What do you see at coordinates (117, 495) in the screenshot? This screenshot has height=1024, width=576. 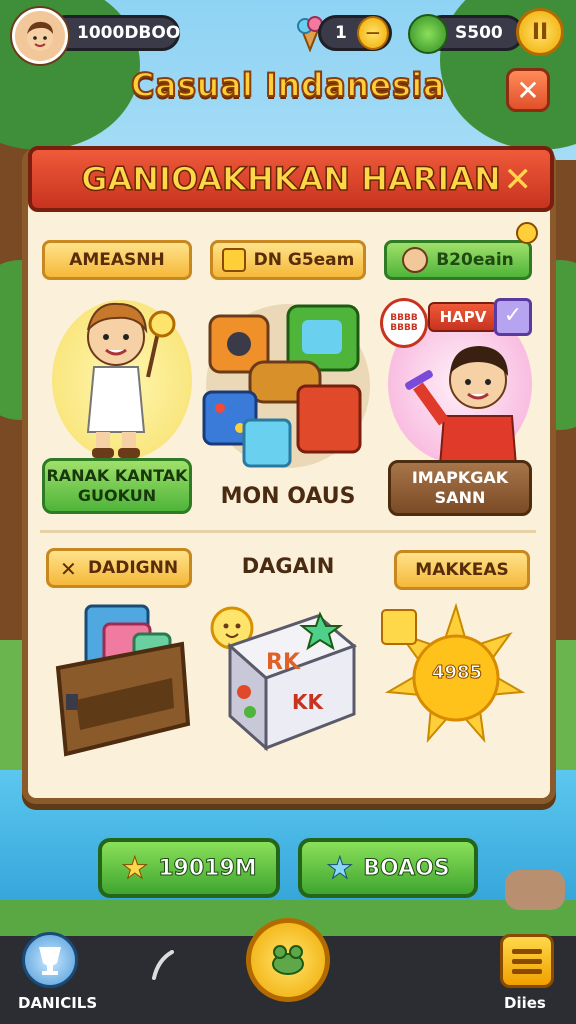 I see `card-label-1-line2: GUOKUN` at bounding box center [117, 495].